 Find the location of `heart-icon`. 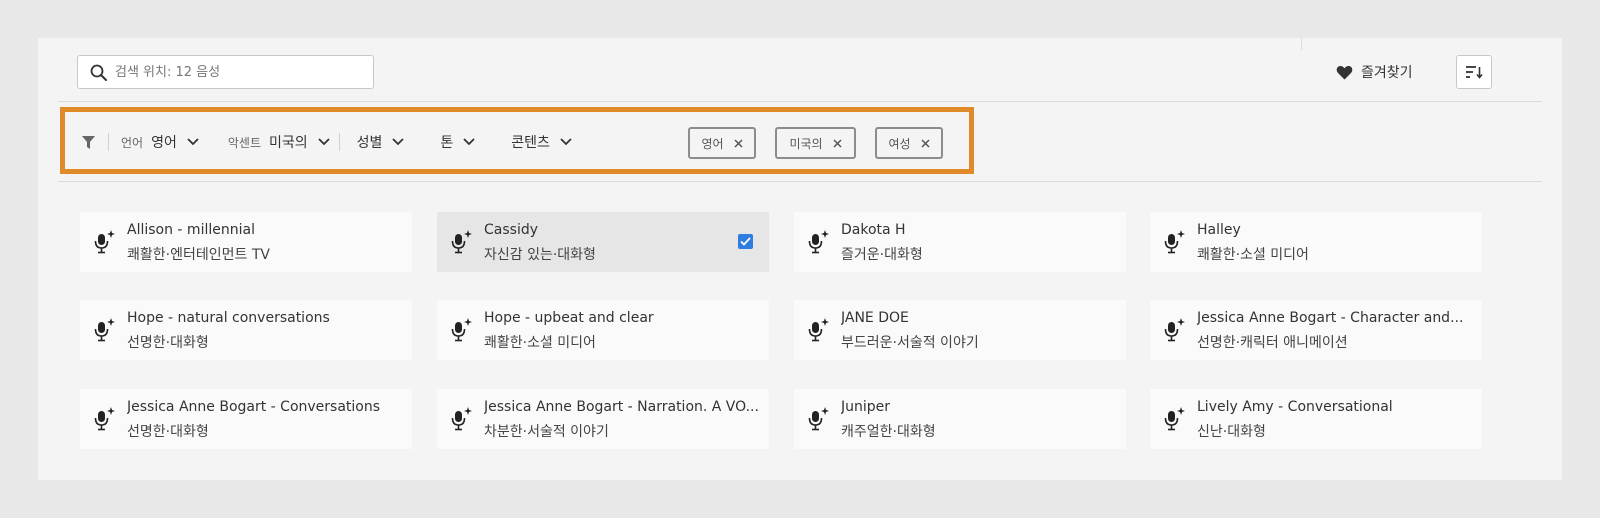

heart-icon is located at coordinates (1344, 72).